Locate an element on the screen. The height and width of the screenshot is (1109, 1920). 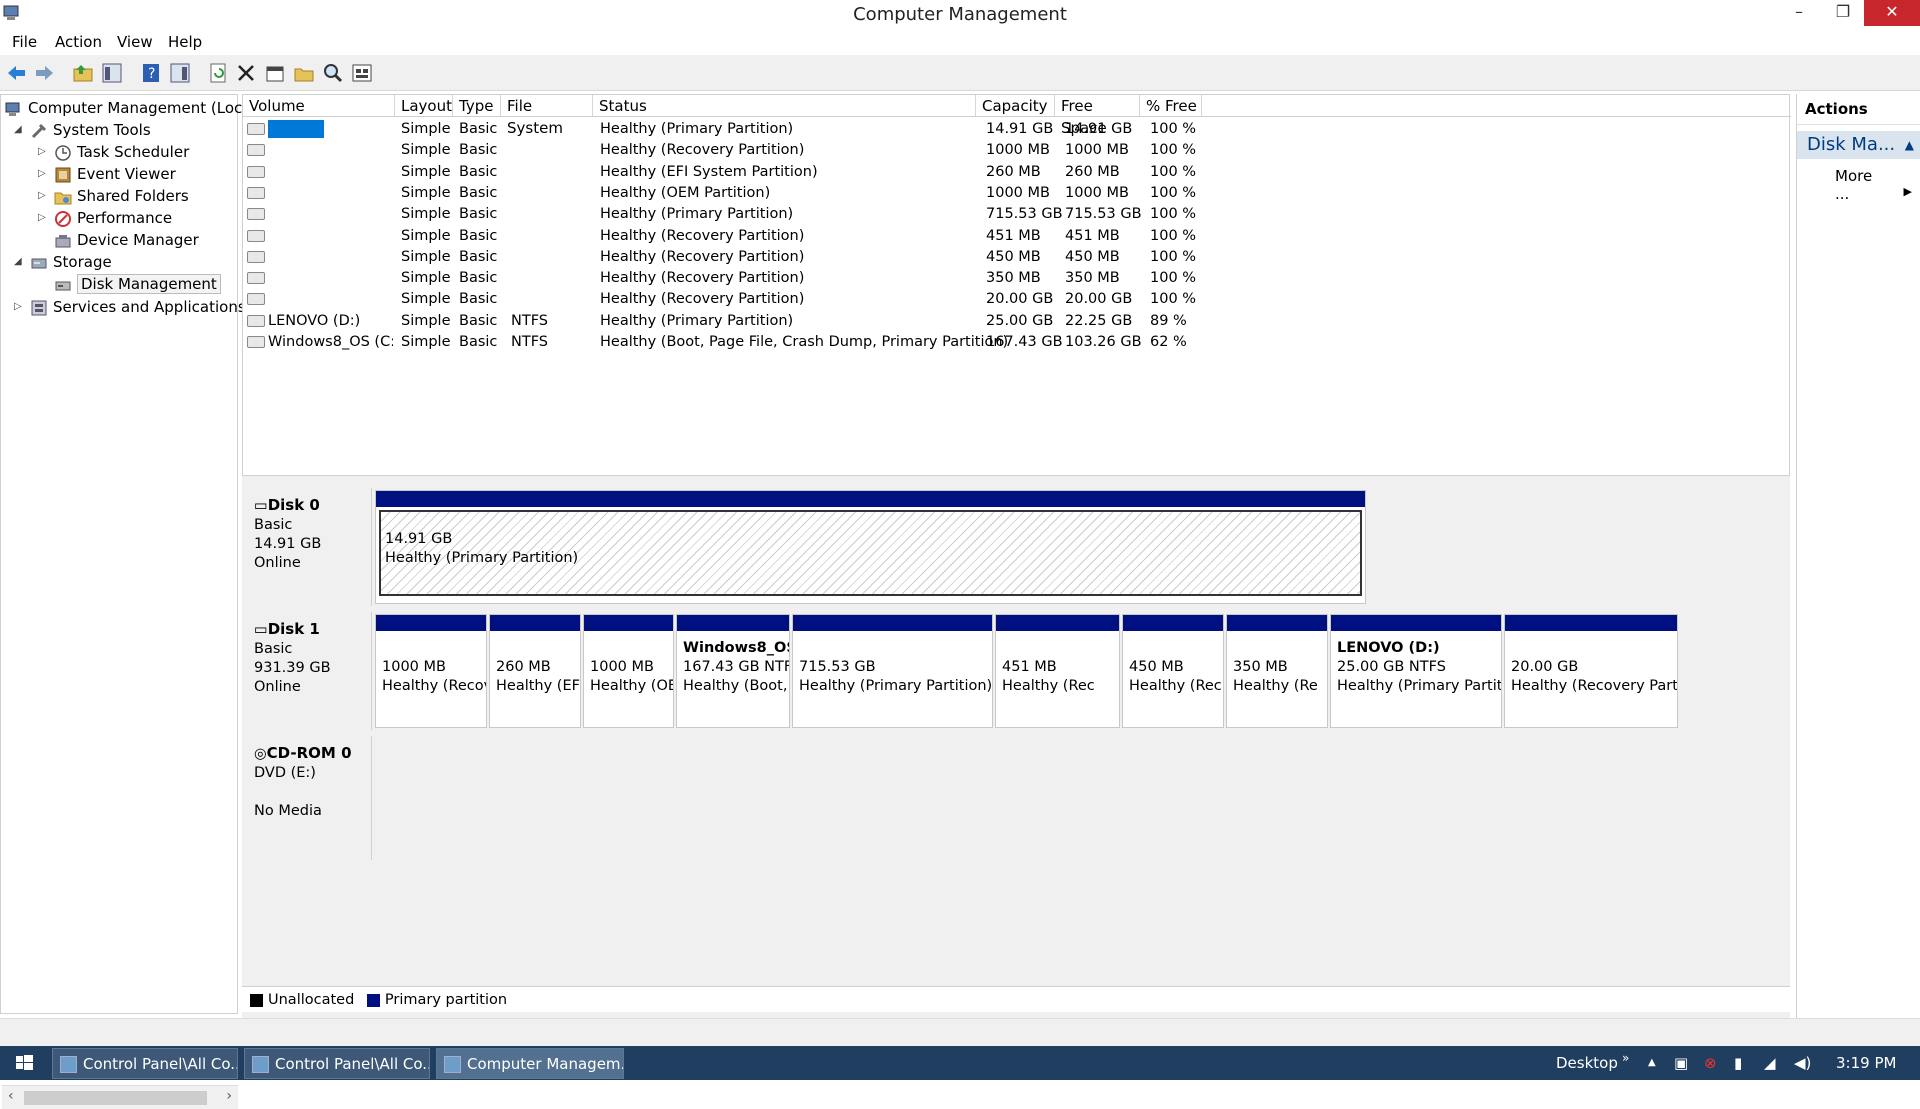
tree-services-applications: Services and Applications is located at coordinates (138, 307).